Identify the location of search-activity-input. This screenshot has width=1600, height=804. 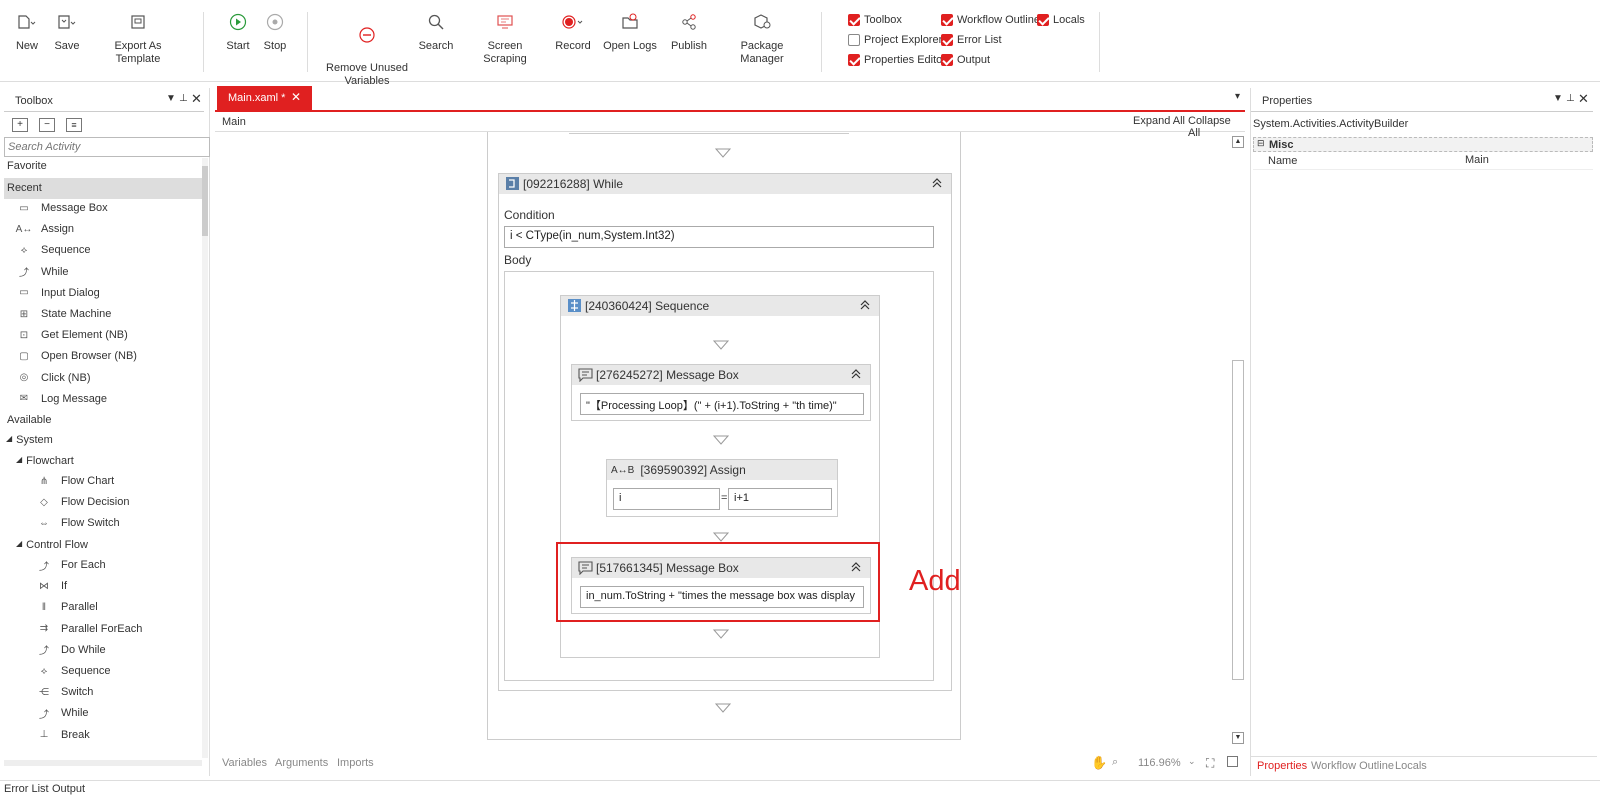
(107, 147).